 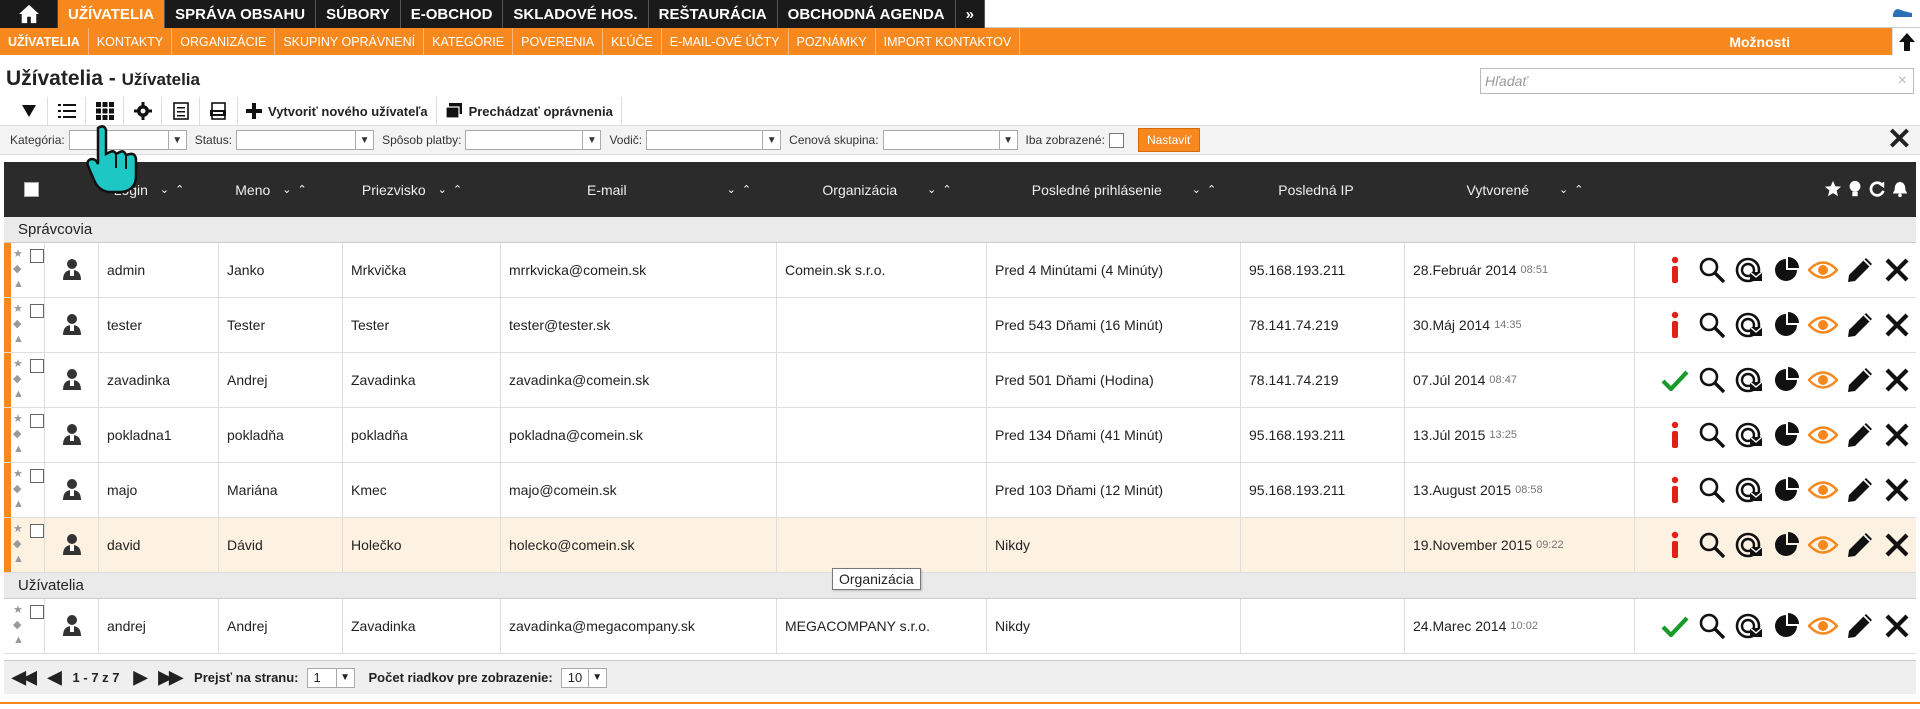 What do you see at coordinates (44, 41) in the screenshot?
I see `subnav-users: UŽÍVATELIA` at bounding box center [44, 41].